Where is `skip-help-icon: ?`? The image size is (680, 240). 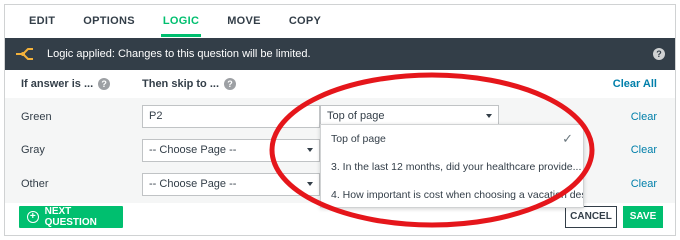
skip-help-icon: ? is located at coordinates (230, 84).